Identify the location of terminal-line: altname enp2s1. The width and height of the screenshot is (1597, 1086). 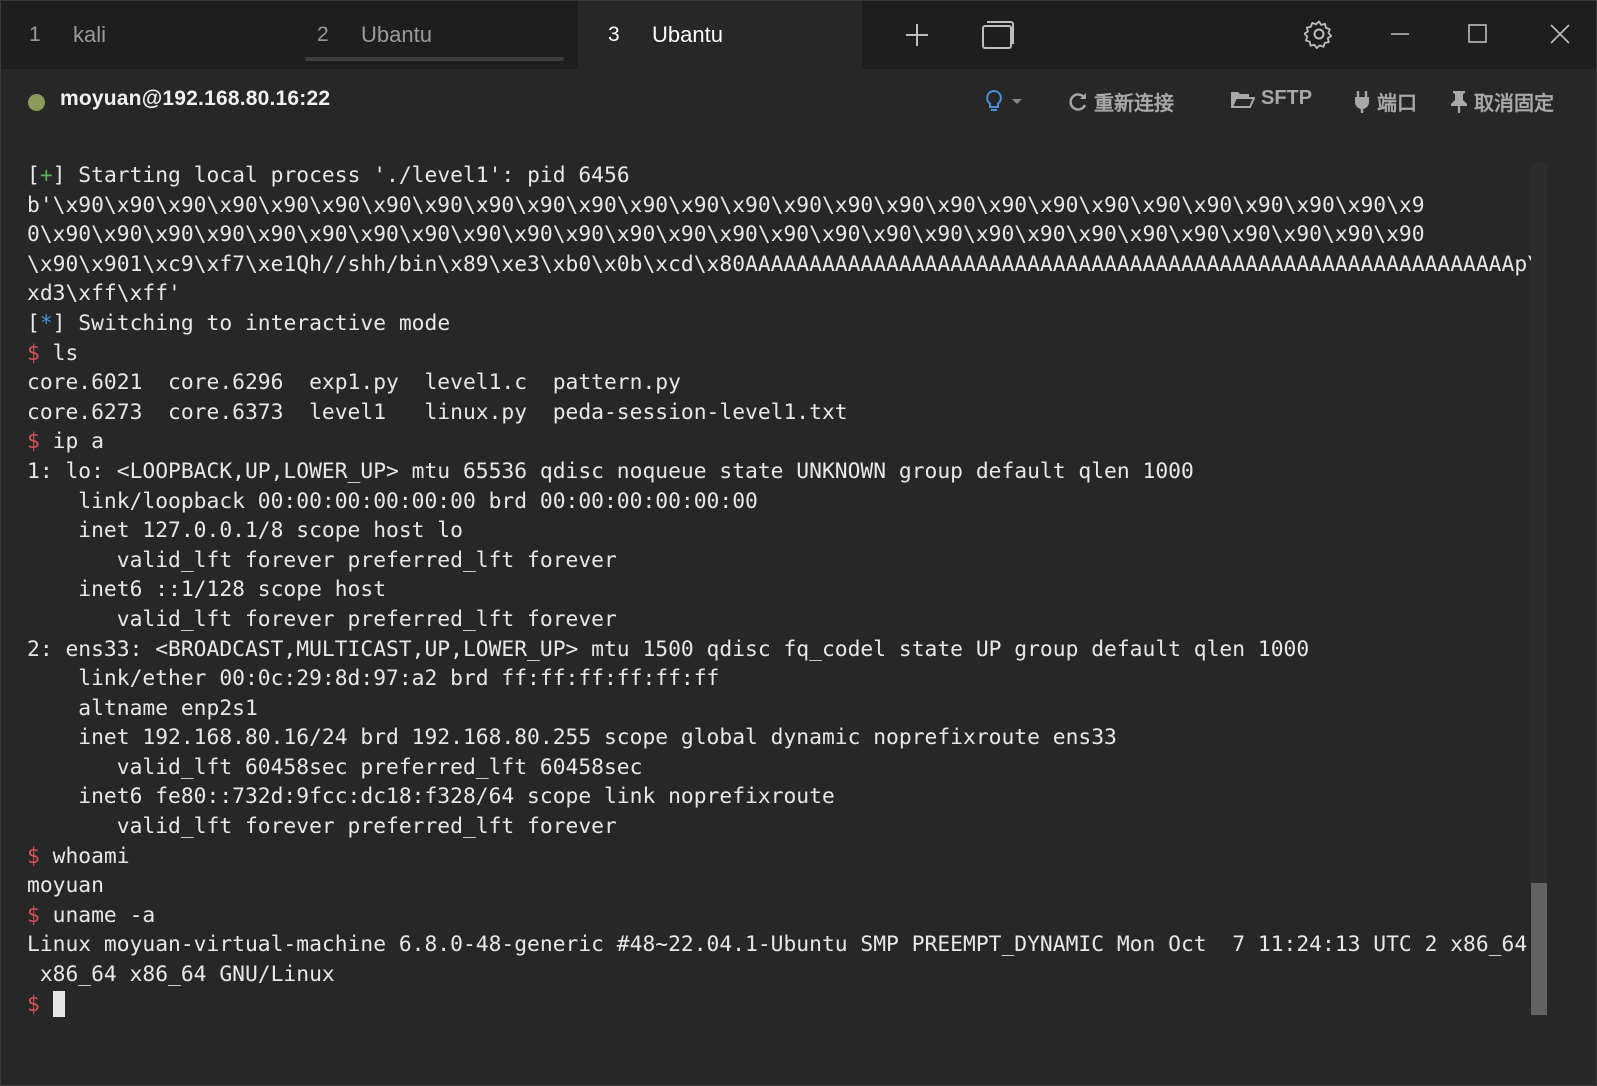
(787, 709).